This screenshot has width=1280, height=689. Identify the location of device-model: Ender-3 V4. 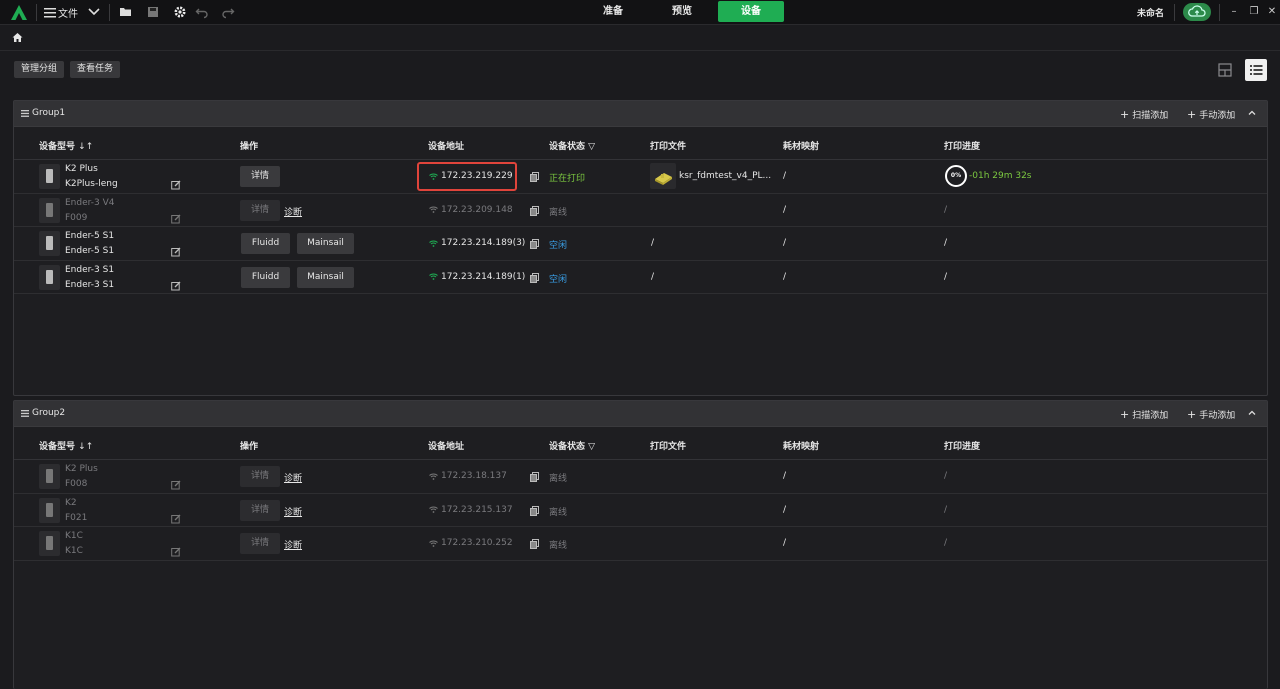
(90, 202).